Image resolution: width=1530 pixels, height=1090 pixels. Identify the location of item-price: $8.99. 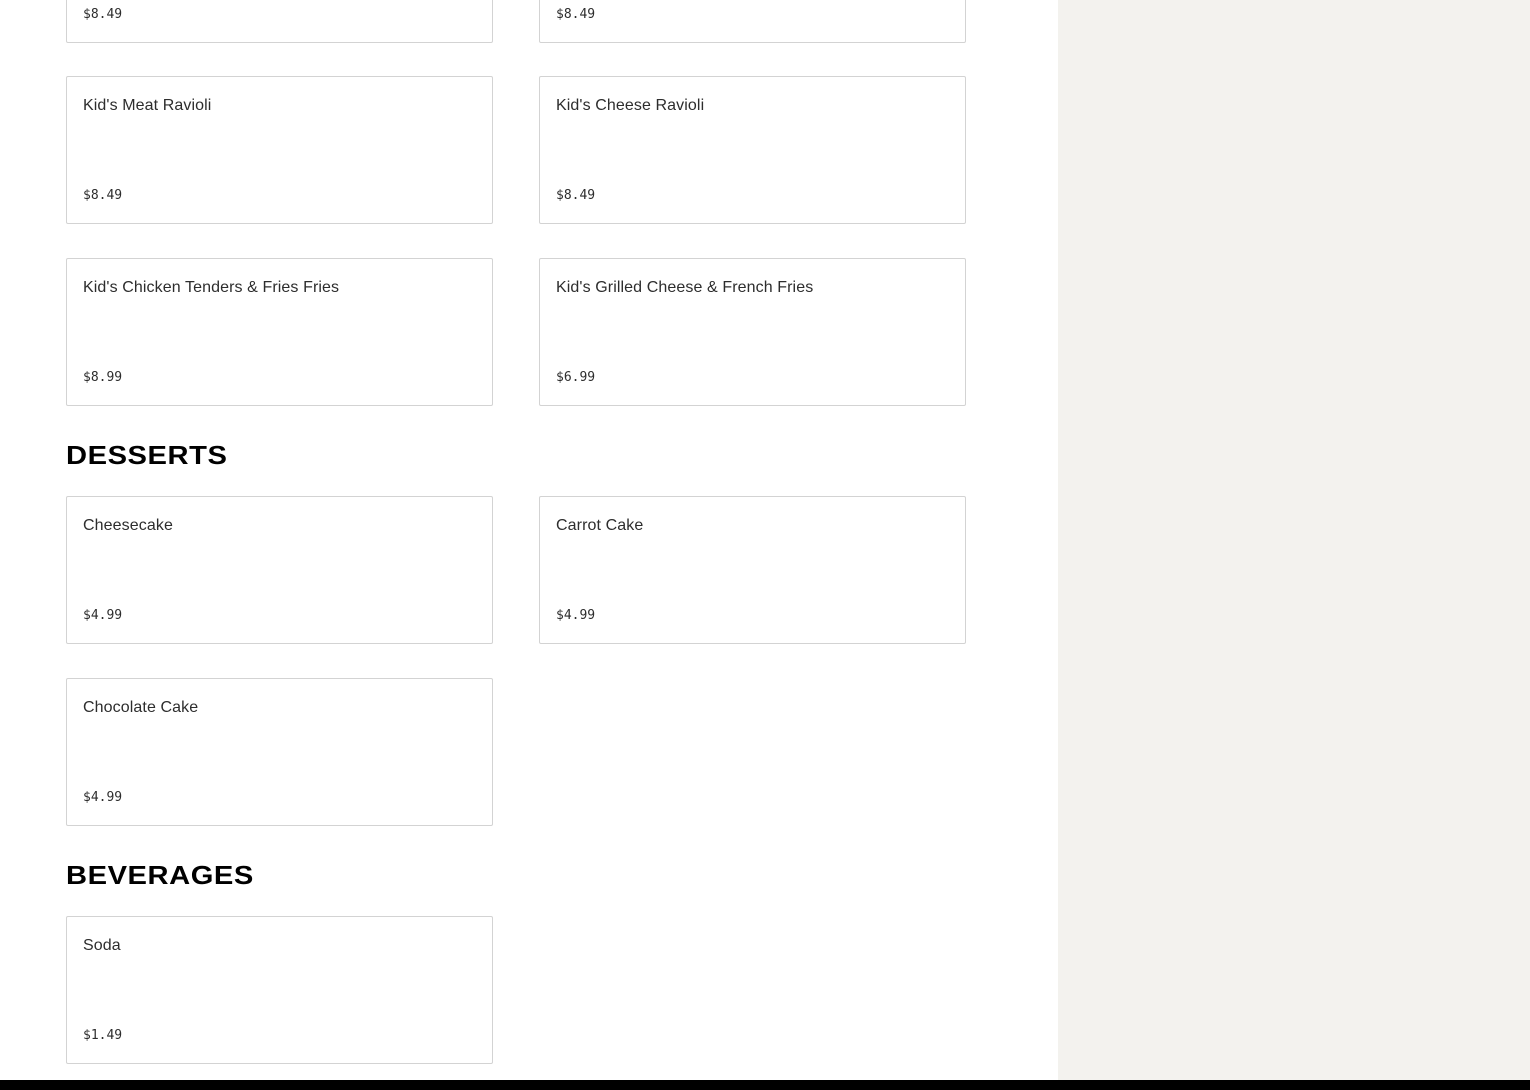
(103, 377).